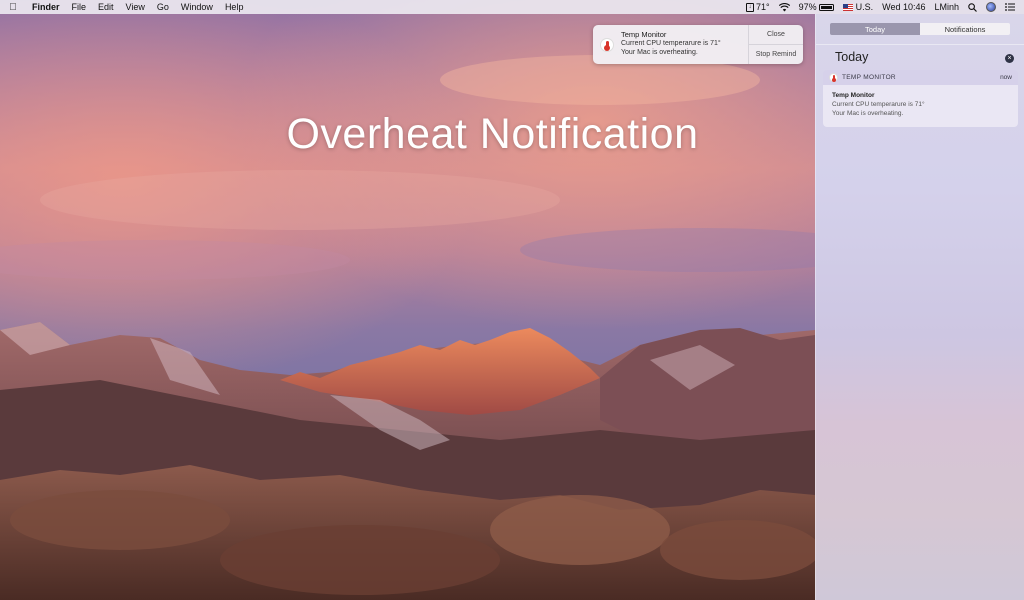  What do you see at coordinates (1006, 77) in the screenshot?
I see `notification-time: now` at bounding box center [1006, 77].